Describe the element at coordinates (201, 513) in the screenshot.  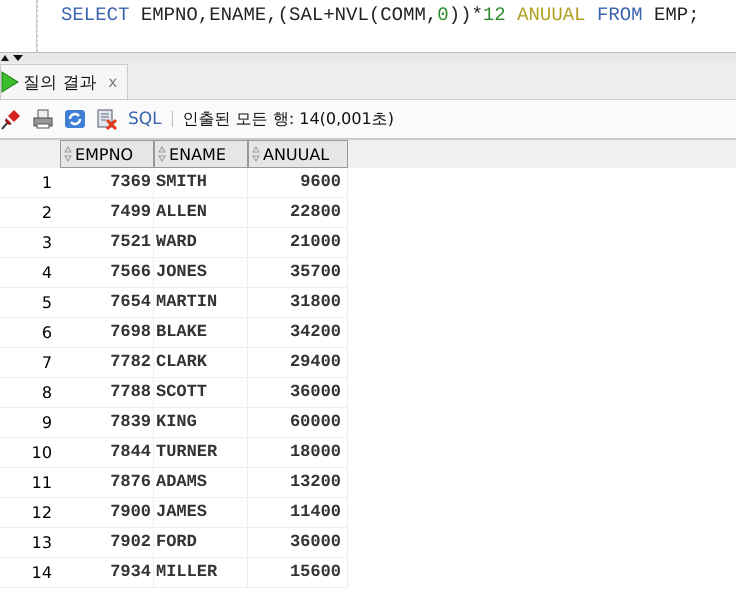
I see `table-cell: JAMES` at that location.